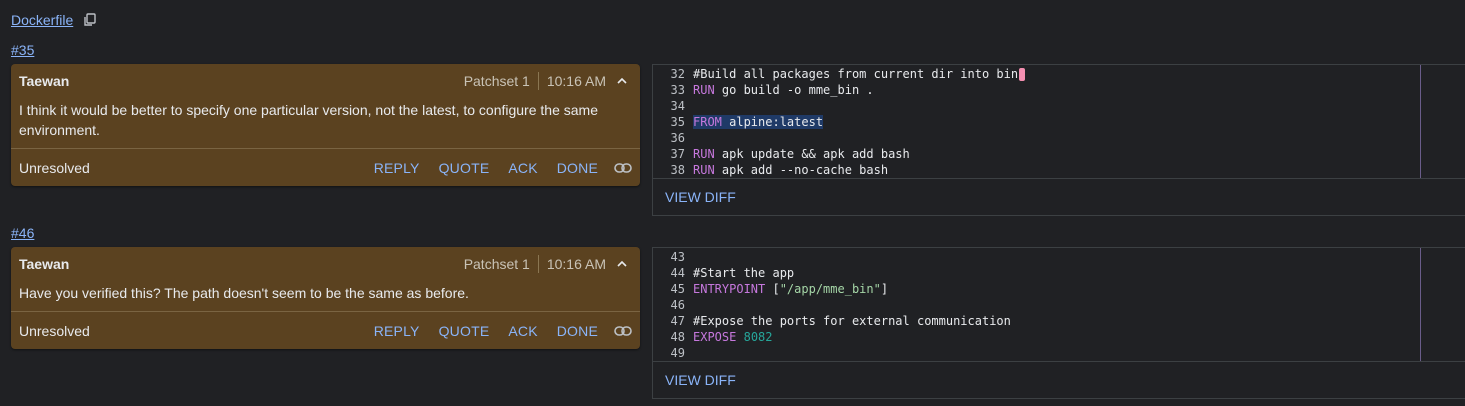  I want to click on line-text: RUN apk add --no-cache bash, so click(790, 170).